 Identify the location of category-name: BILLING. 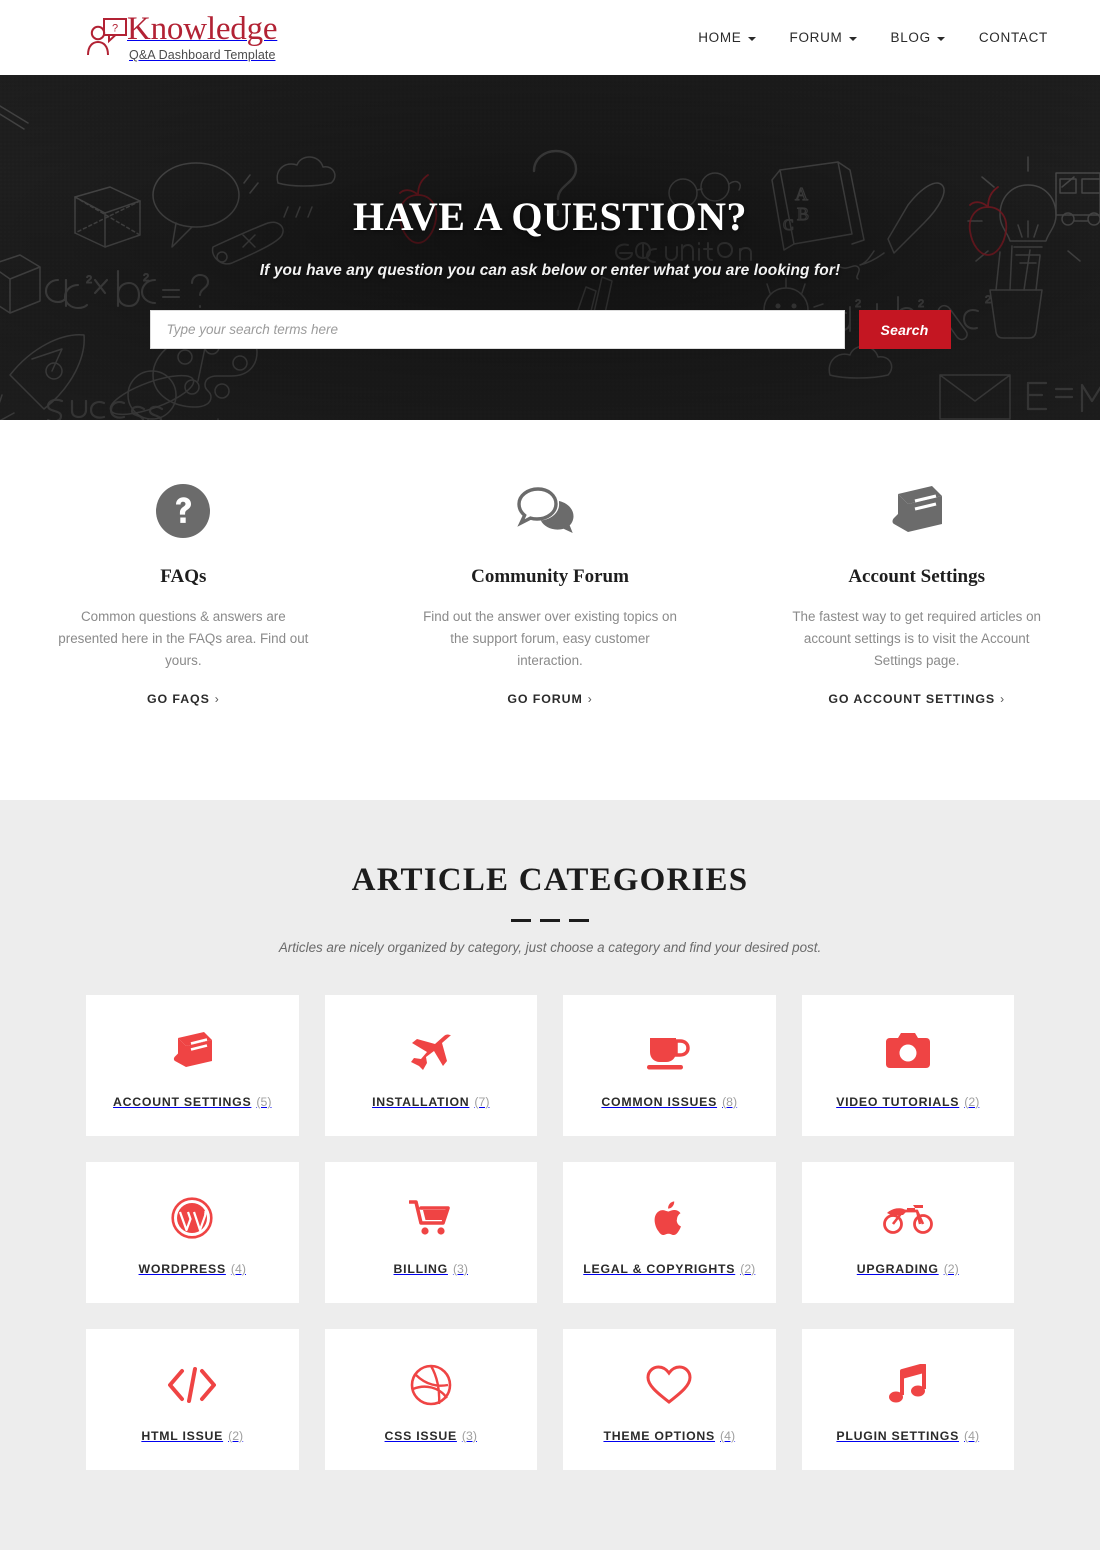
(420, 1268).